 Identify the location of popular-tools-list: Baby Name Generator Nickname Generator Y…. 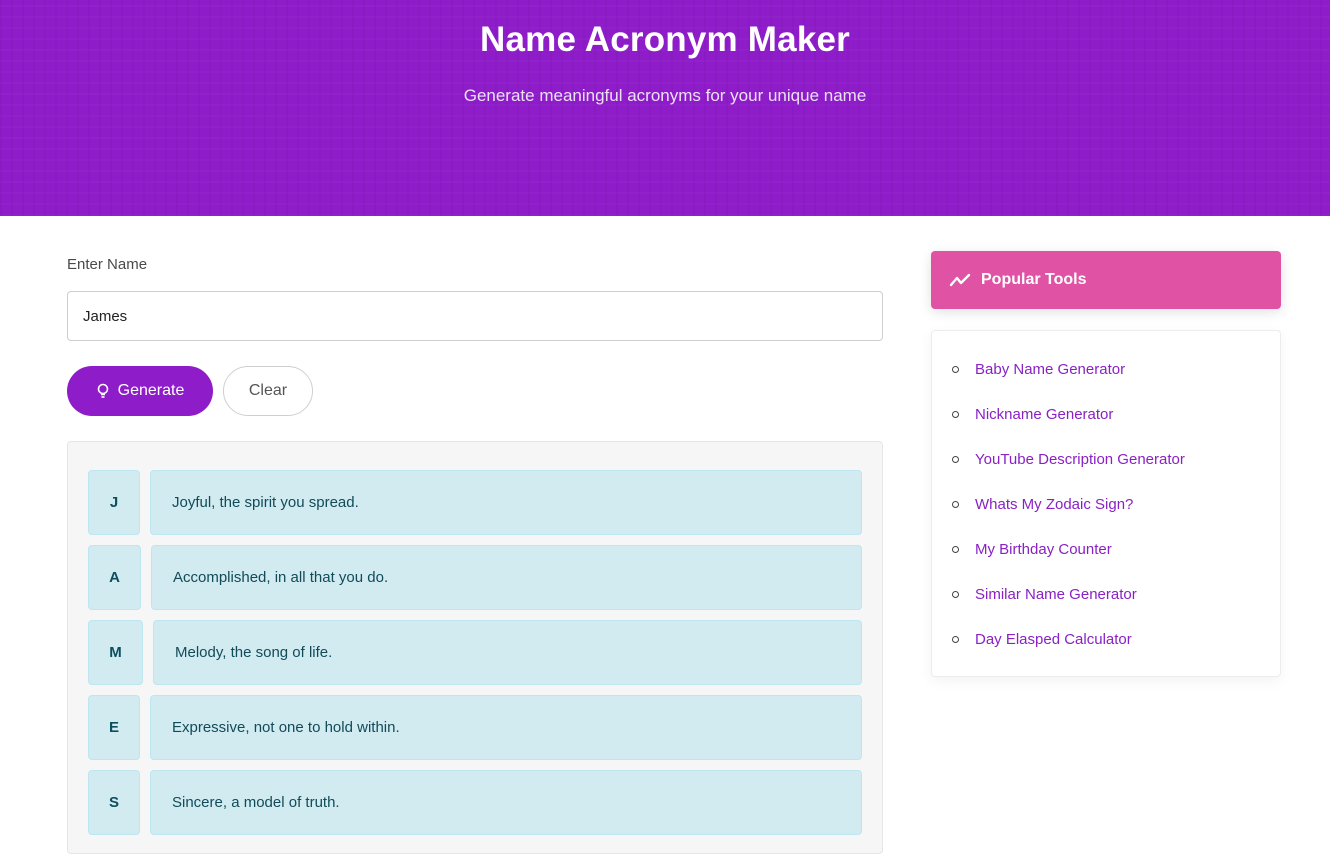
(1106, 503).